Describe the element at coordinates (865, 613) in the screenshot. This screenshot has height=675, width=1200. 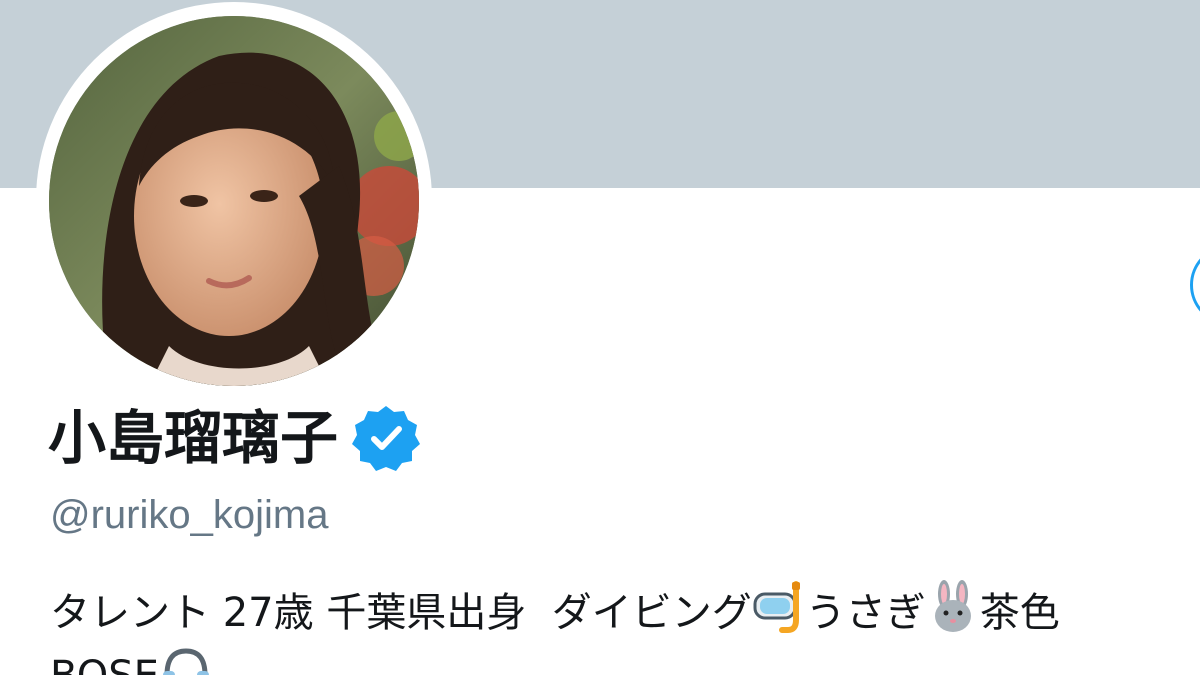
I see `bio-text-2: うさぎ` at that location.